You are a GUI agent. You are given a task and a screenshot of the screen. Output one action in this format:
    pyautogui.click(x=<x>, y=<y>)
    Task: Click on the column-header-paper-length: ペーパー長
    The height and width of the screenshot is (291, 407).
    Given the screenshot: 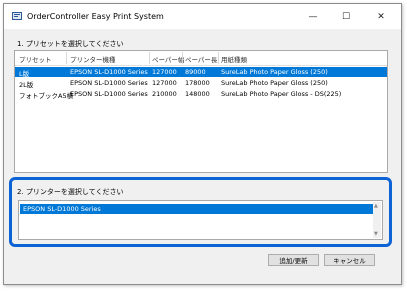 What is the action you would take?
    pyautogui.click(x=201, y=59)
    